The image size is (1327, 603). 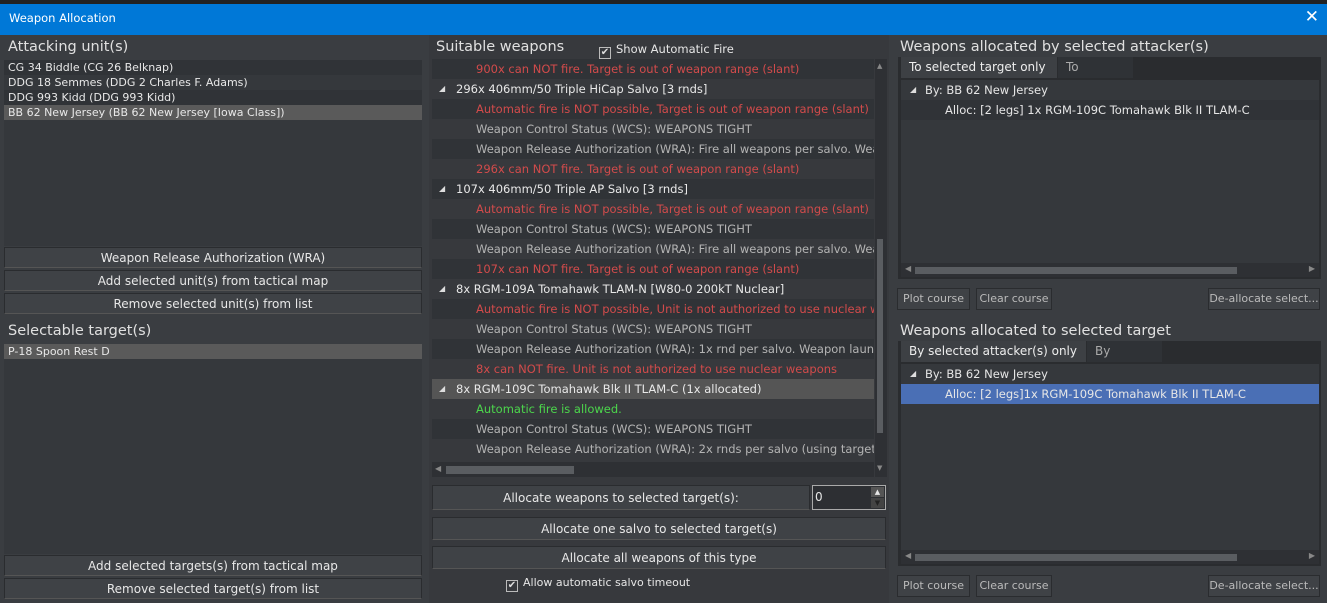 What do you see at coordinates (213, 351) in the screenshot?
I see `list-item: P-18 Spoon Rest D` at bounding box center [213, 351].